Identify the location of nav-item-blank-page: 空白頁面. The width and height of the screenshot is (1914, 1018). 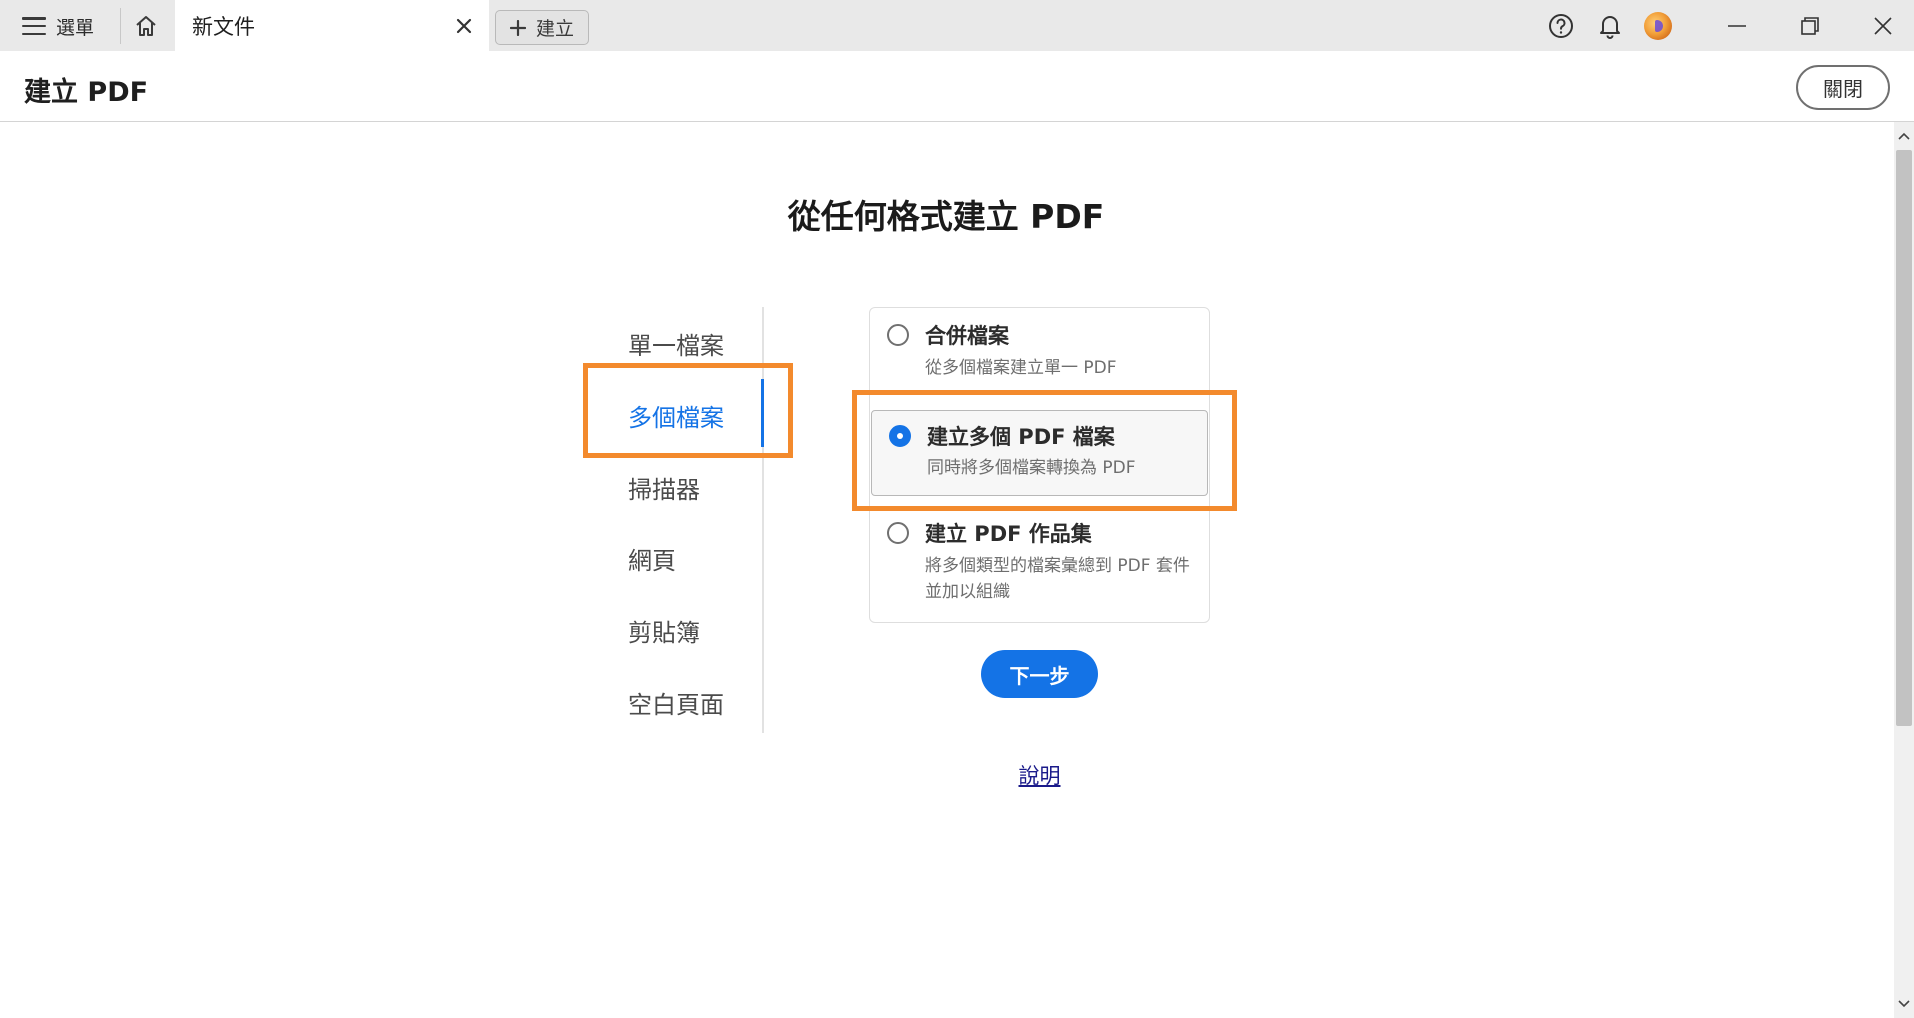
(676, 702).